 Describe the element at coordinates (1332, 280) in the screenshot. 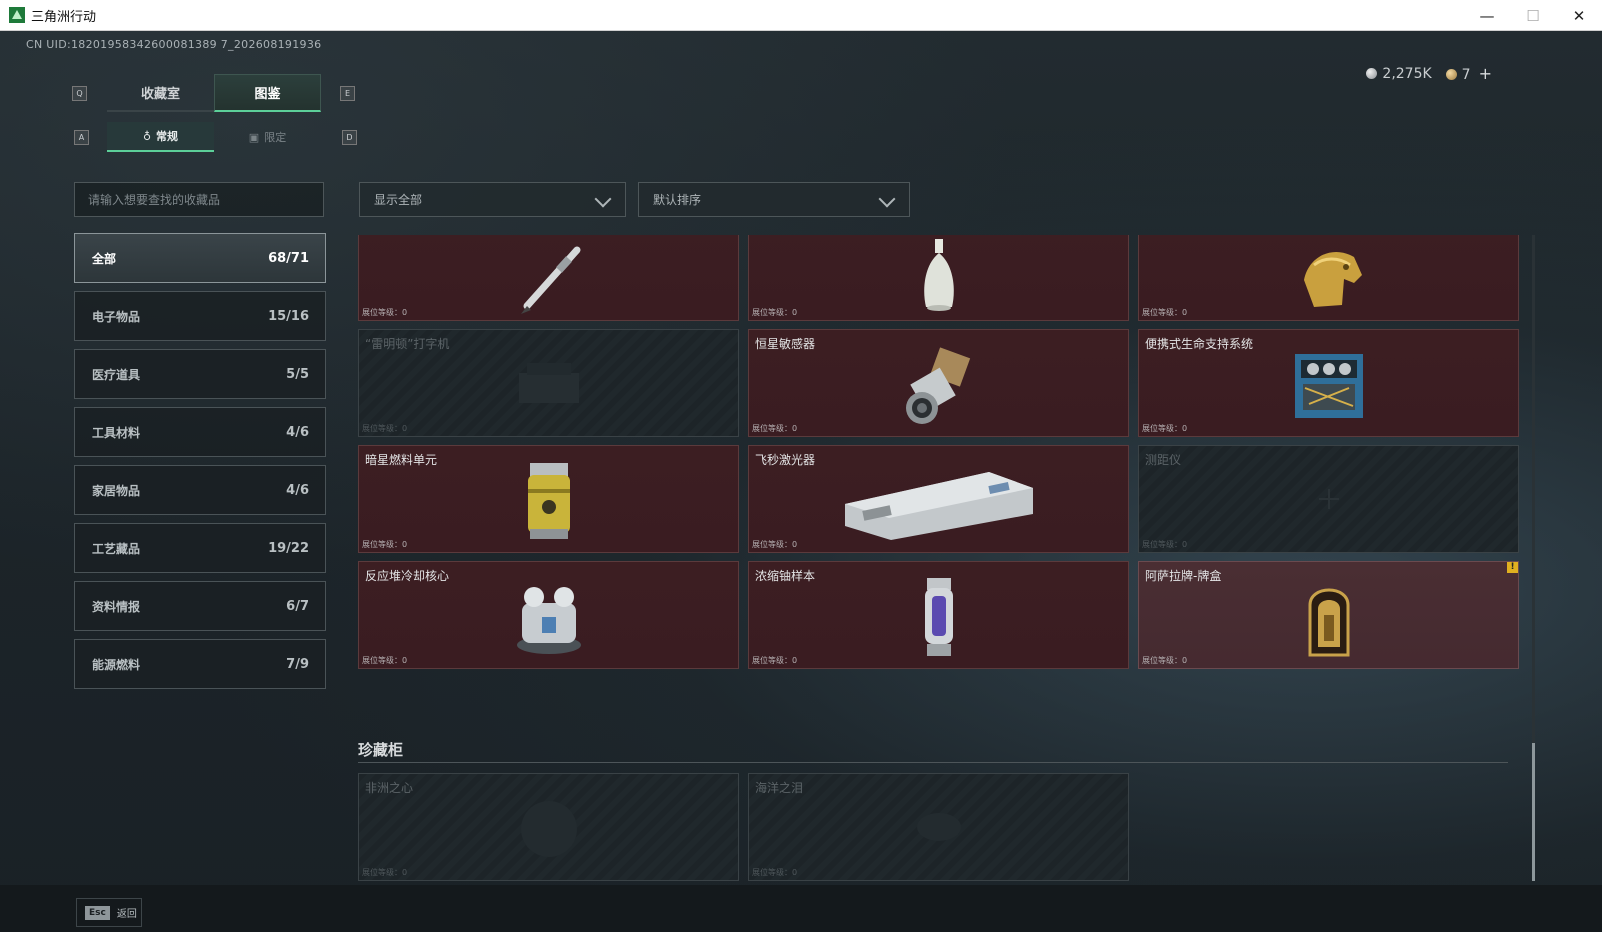

I see `golden-horse-head-icon` at that location.